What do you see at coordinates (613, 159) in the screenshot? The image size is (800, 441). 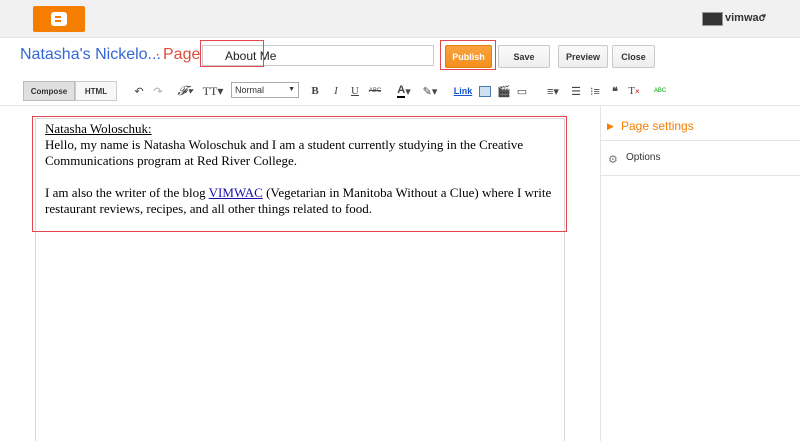 I see `gear-icon: ⚙` at bounding box center [613, 159].